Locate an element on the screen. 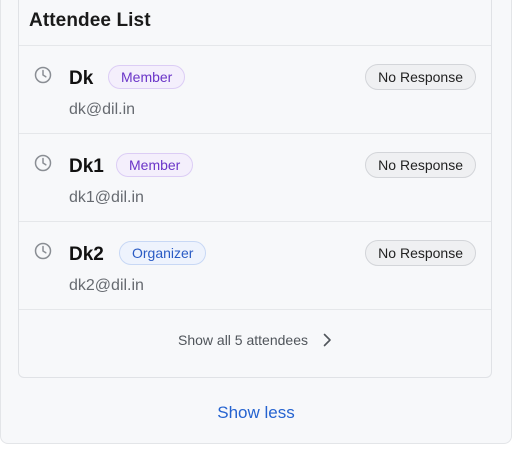 The image size is (527, 466). attendee-email: dk1@dil.in is located at coordinates (106, 197).